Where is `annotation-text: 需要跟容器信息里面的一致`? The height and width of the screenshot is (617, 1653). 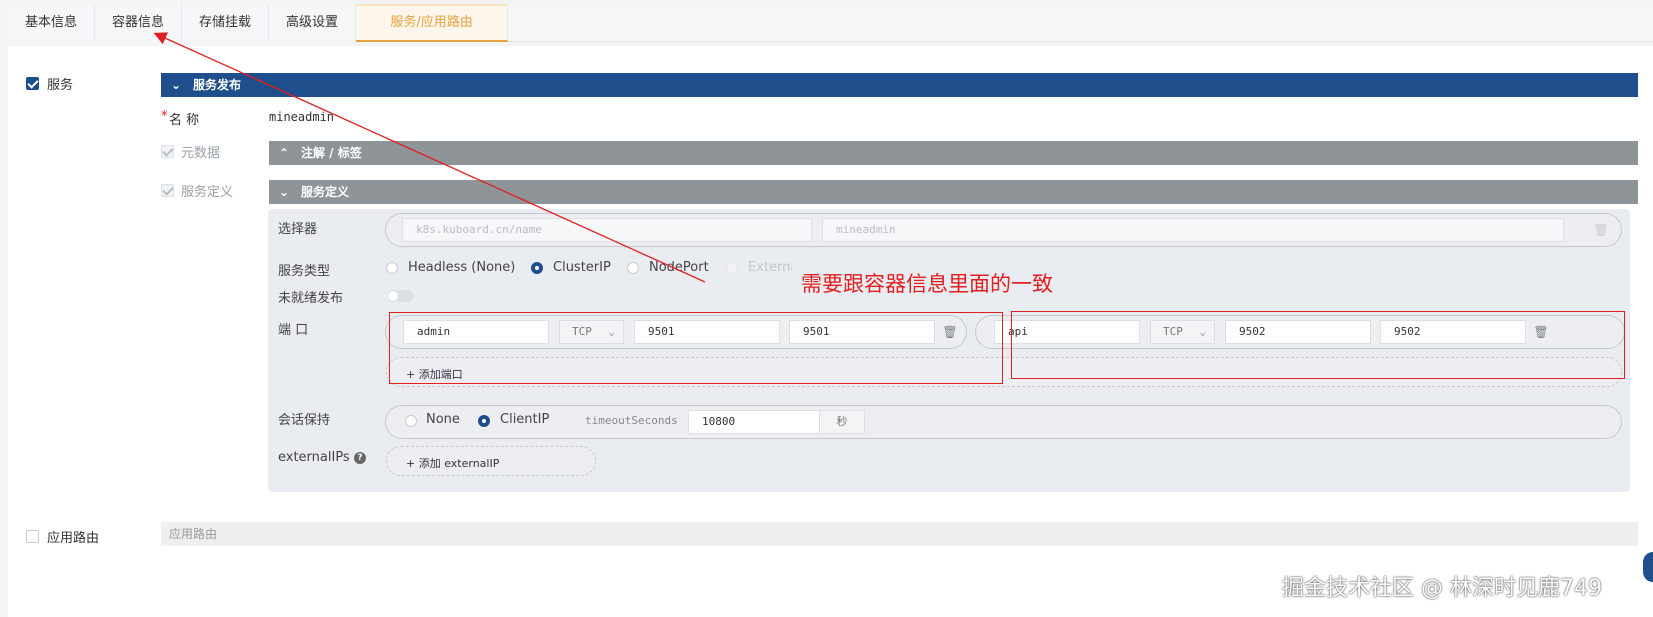 annotation-text: 需要跟容器信息里面的一致 is located at coordinates (927, 284).